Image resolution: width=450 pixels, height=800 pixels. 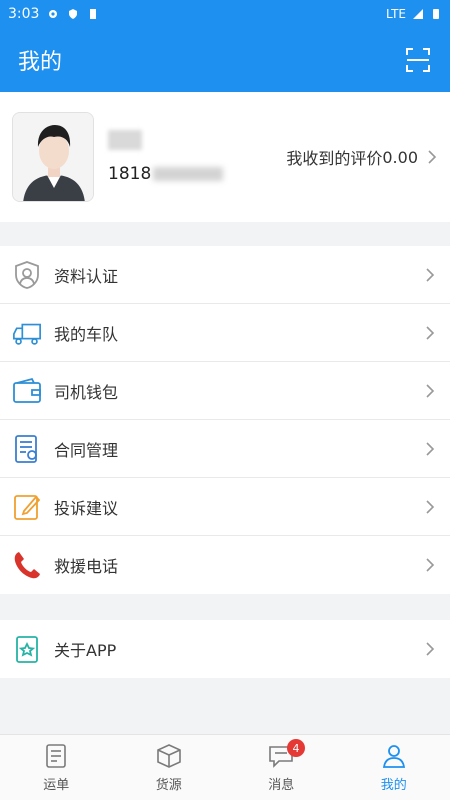 What do you see at coordinates (166, 157) in the screenshot?
I see `profile-info: 1818` at bounding box center [166, 157].